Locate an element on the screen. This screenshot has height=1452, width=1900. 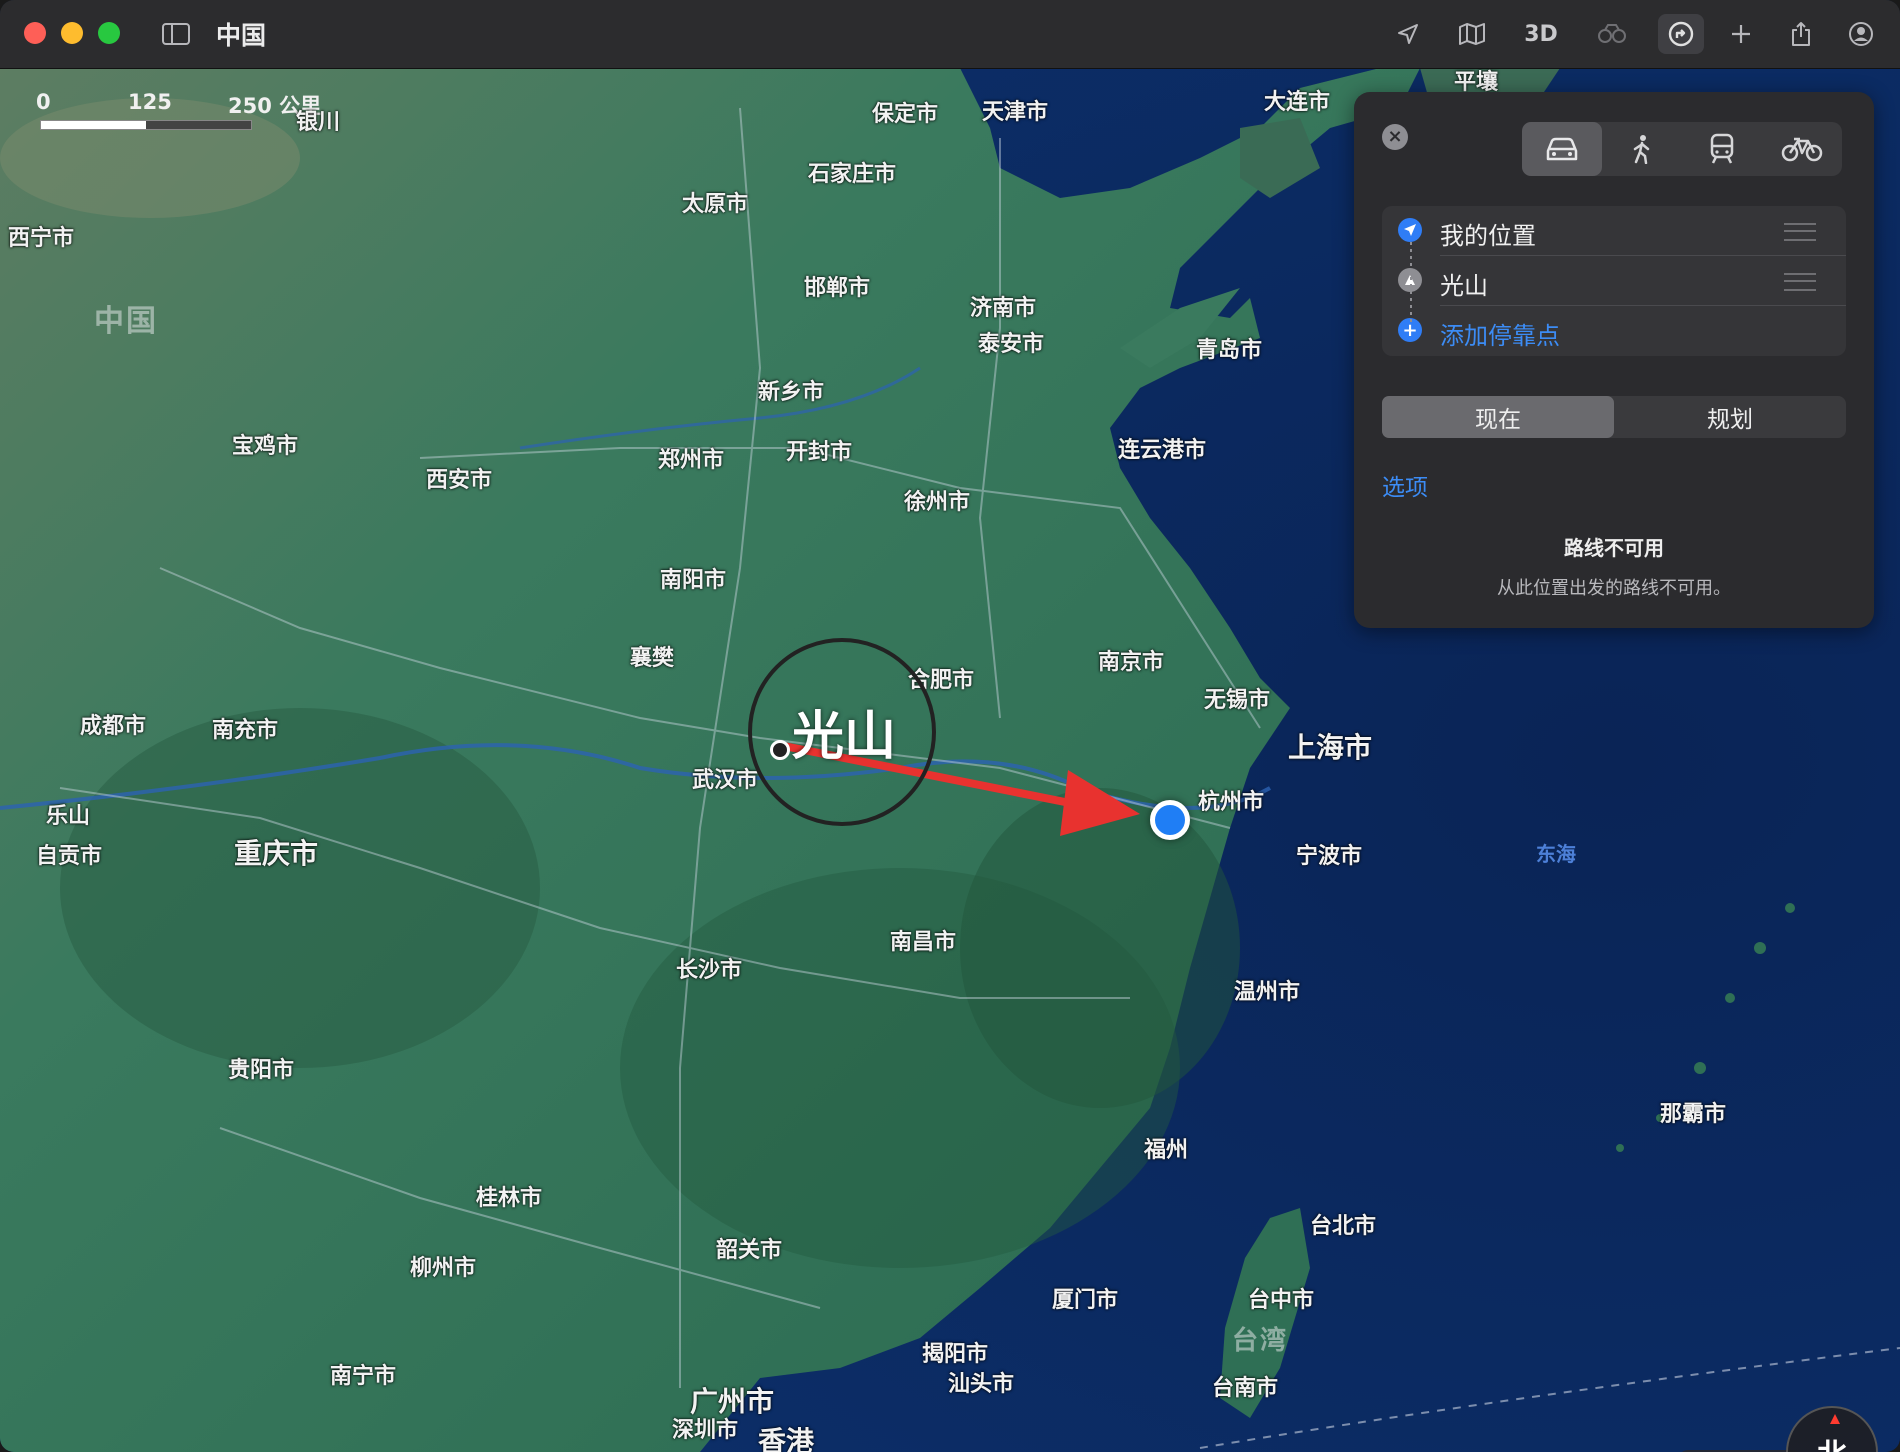
city-label: 南京市 is located at coordinates (1131, 660).